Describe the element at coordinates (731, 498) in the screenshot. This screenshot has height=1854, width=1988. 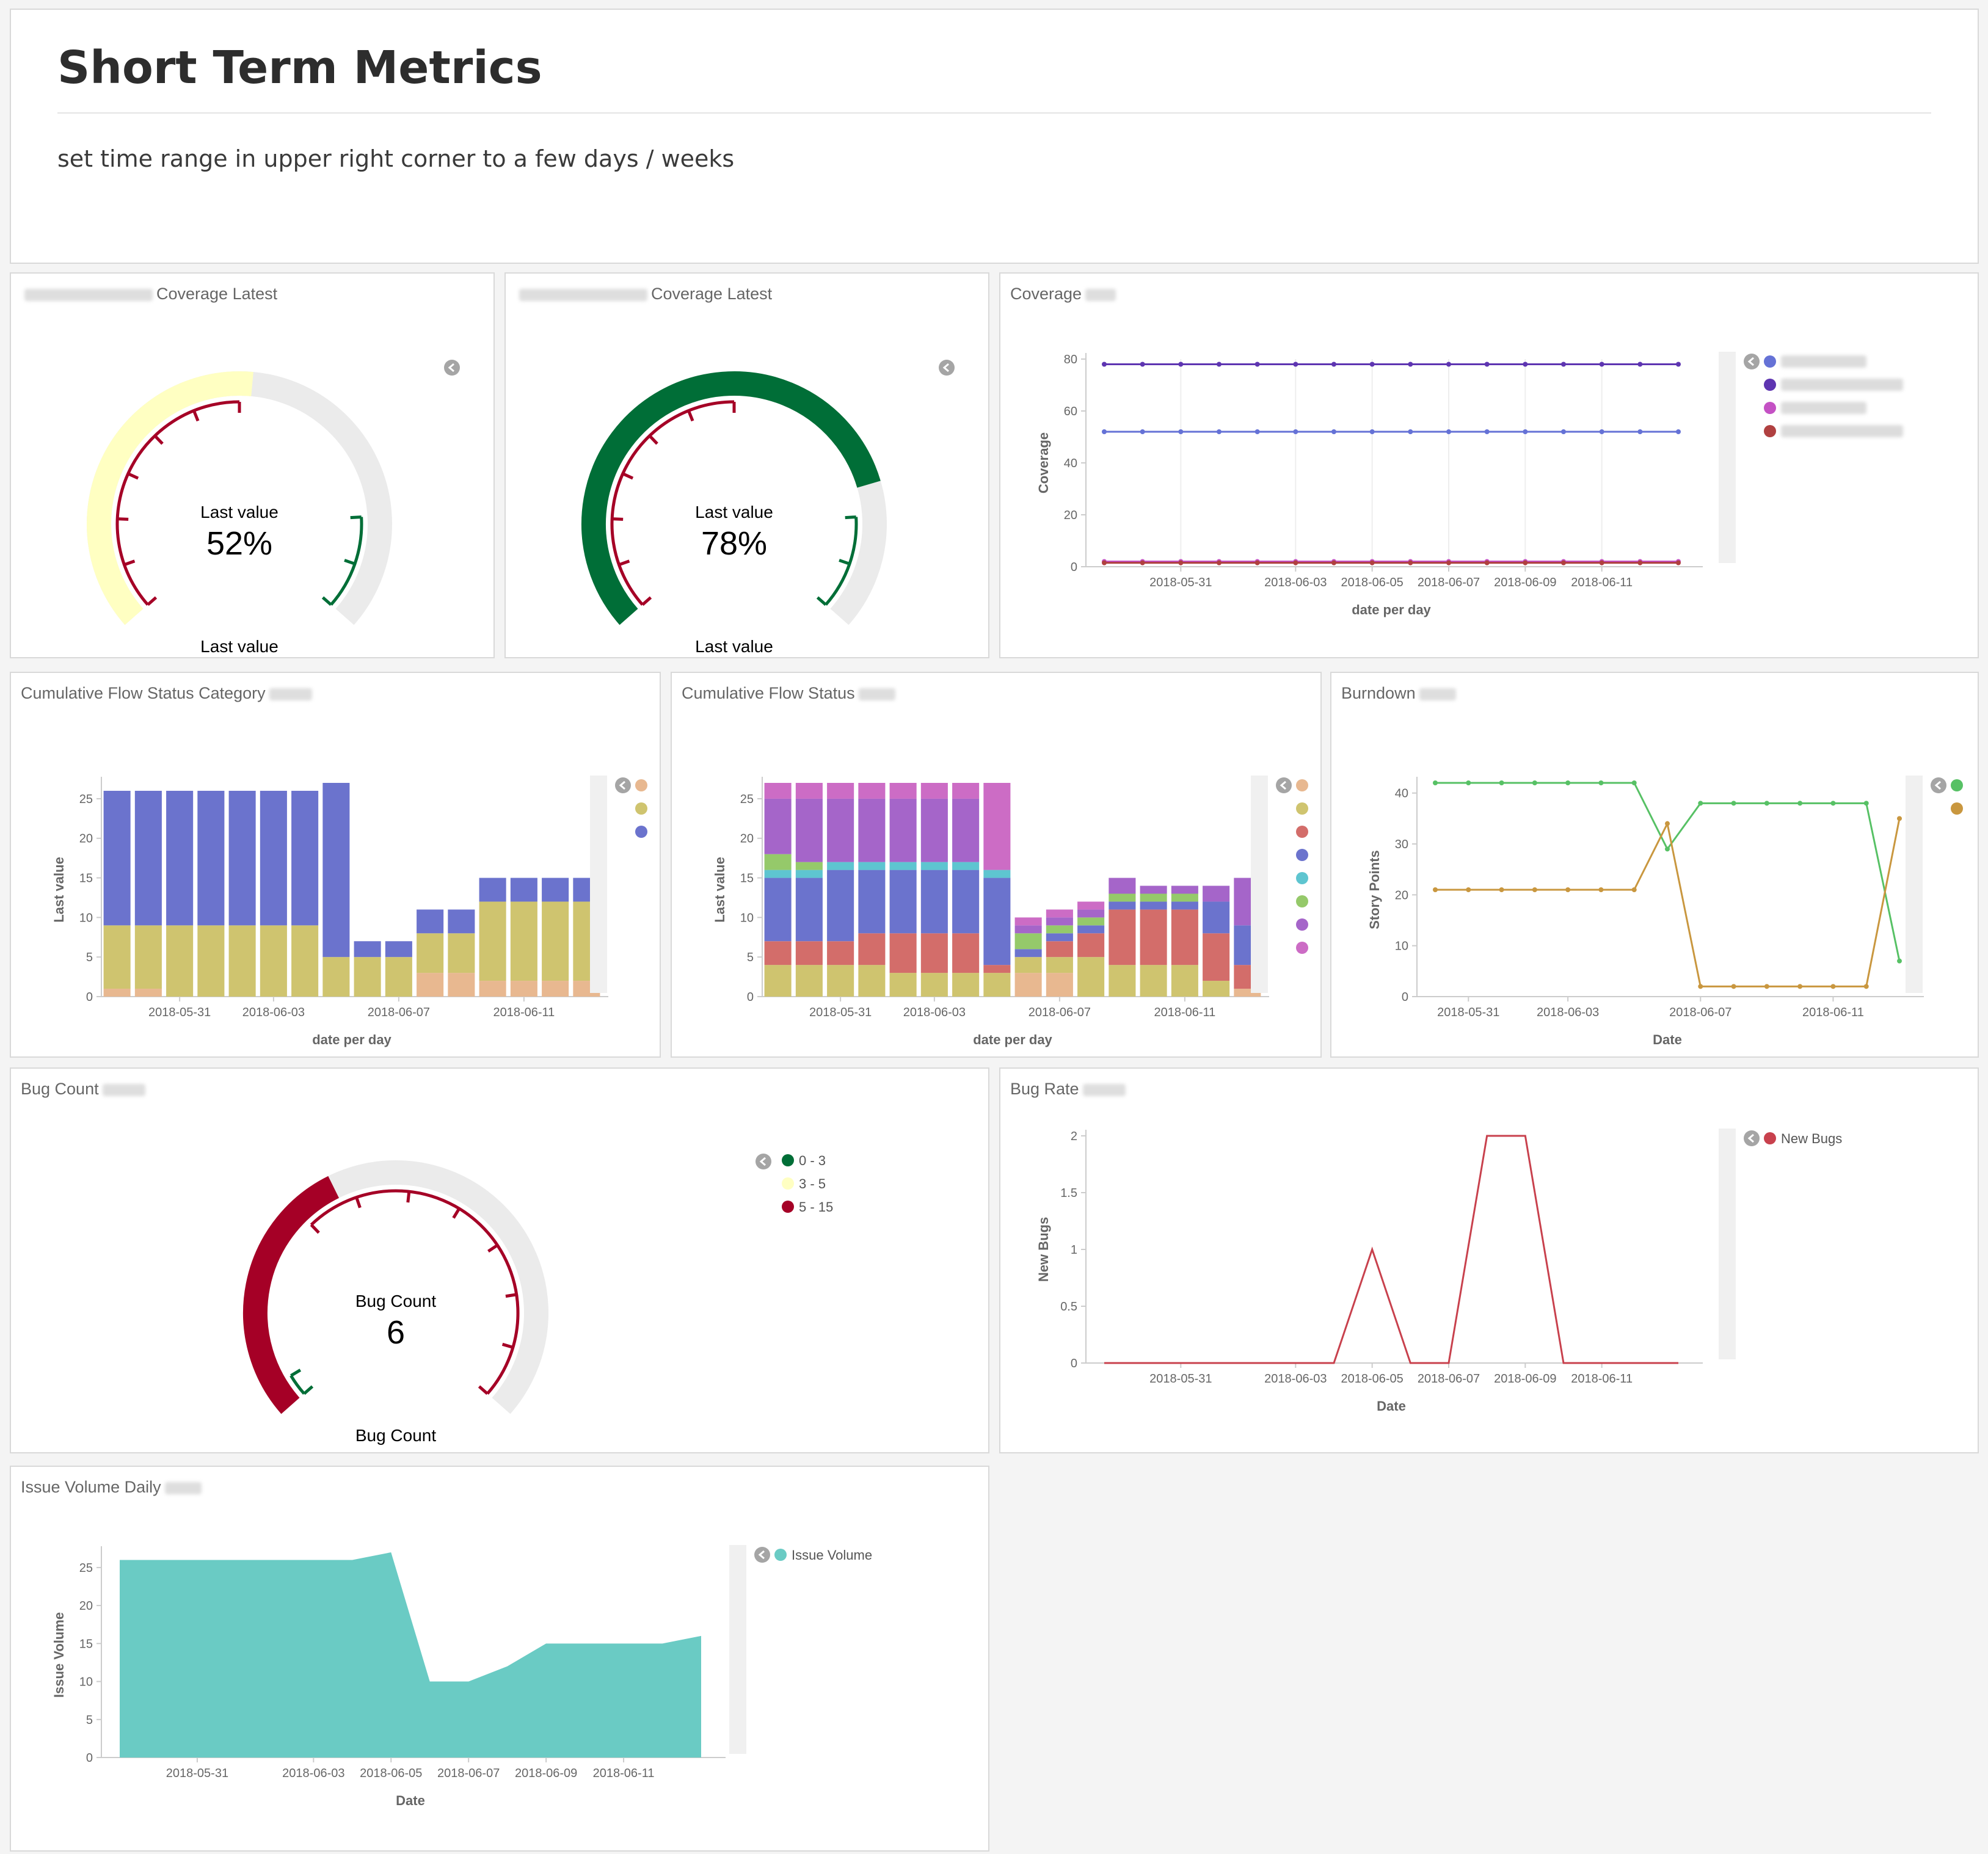
I see `gauge-fill` at that location.